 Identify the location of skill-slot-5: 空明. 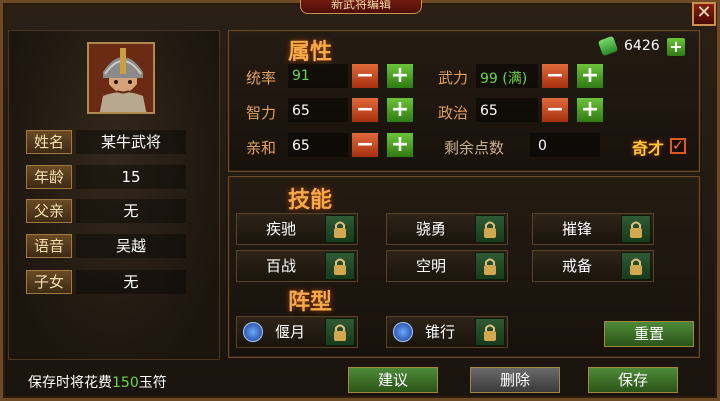
(447, 266).